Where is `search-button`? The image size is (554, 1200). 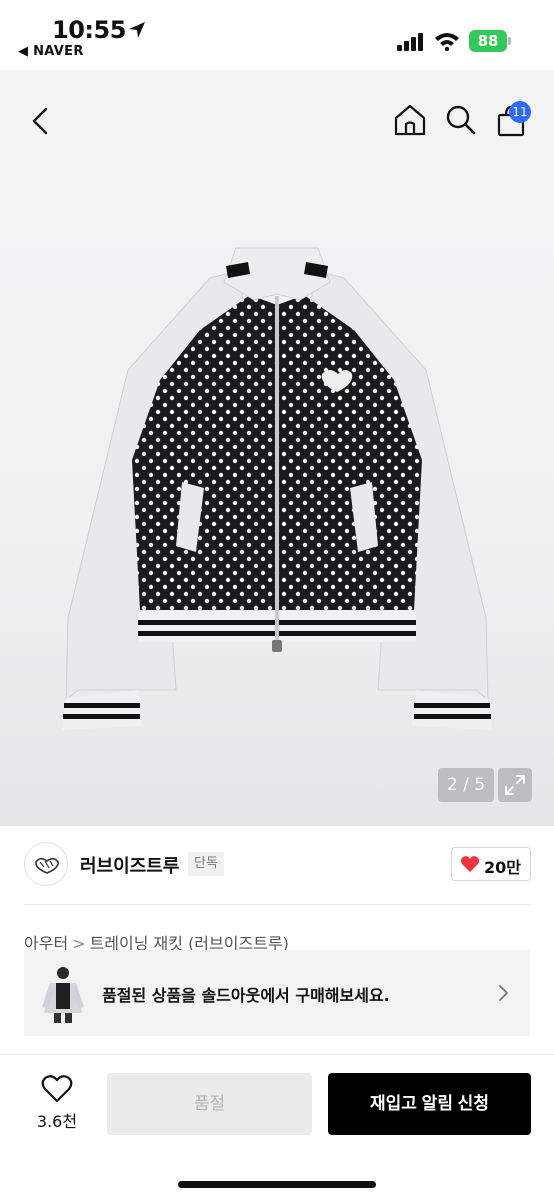 search-button is located at coordinates (461, 120).